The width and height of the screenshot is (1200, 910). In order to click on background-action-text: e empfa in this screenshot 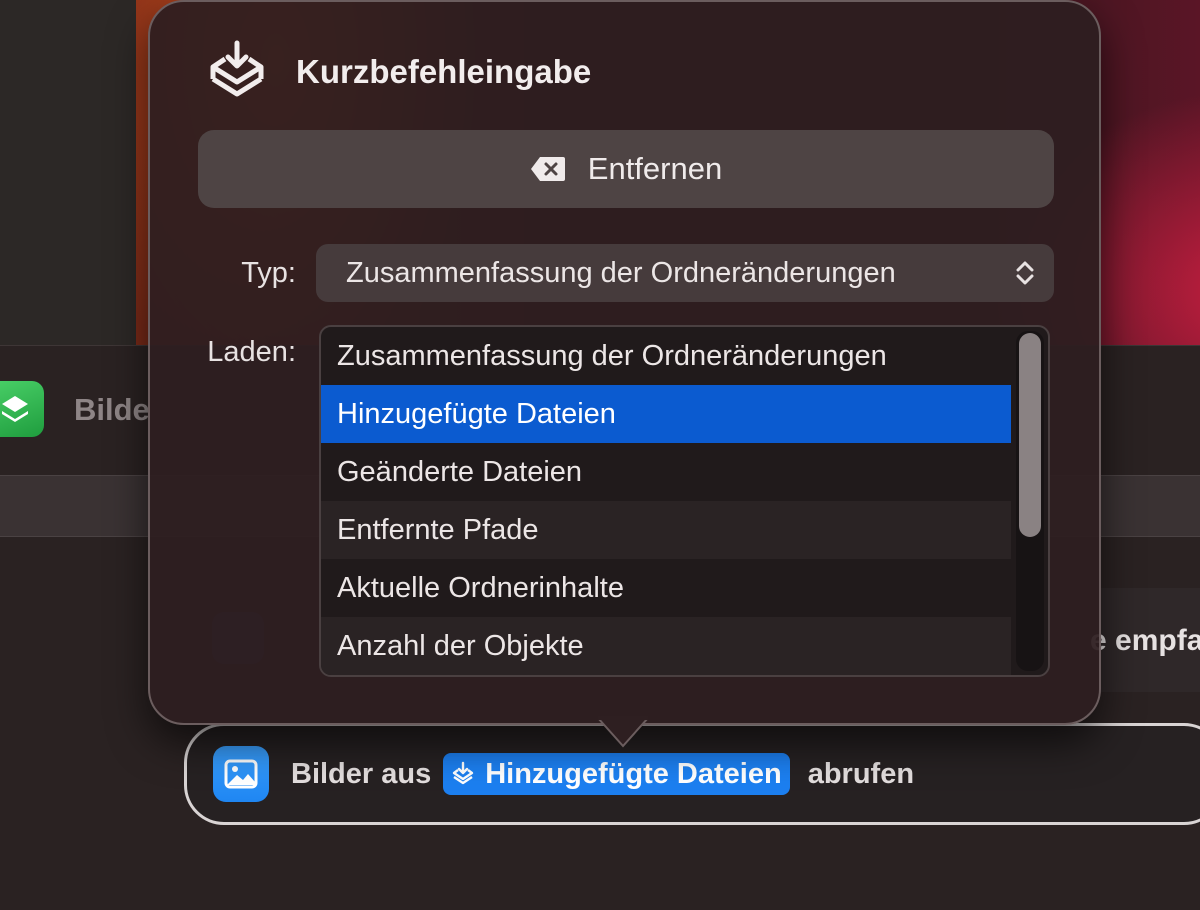, I will do `click(1145, 640)`.